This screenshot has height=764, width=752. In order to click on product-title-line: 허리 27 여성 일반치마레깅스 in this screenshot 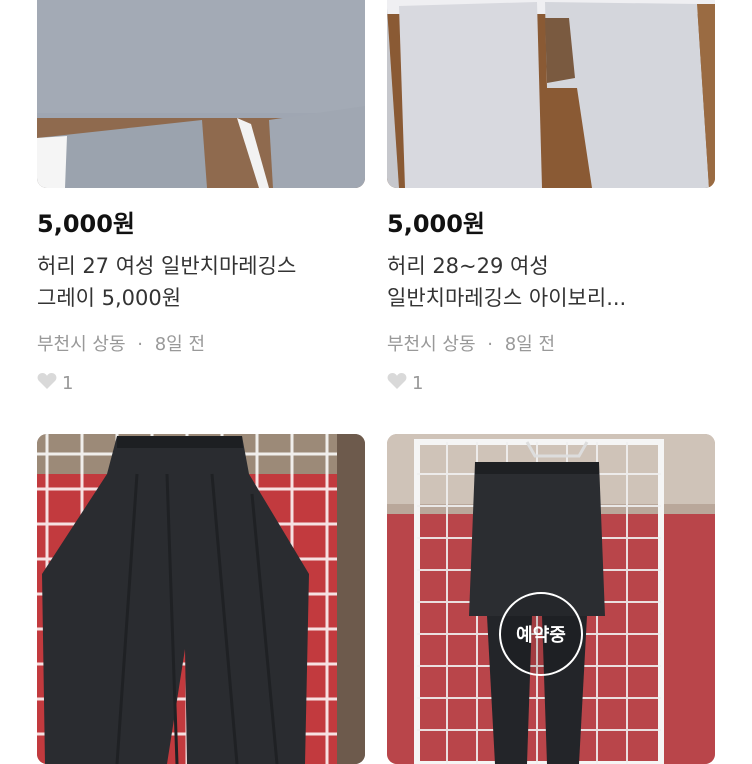, I will do `click(167, 266)`.